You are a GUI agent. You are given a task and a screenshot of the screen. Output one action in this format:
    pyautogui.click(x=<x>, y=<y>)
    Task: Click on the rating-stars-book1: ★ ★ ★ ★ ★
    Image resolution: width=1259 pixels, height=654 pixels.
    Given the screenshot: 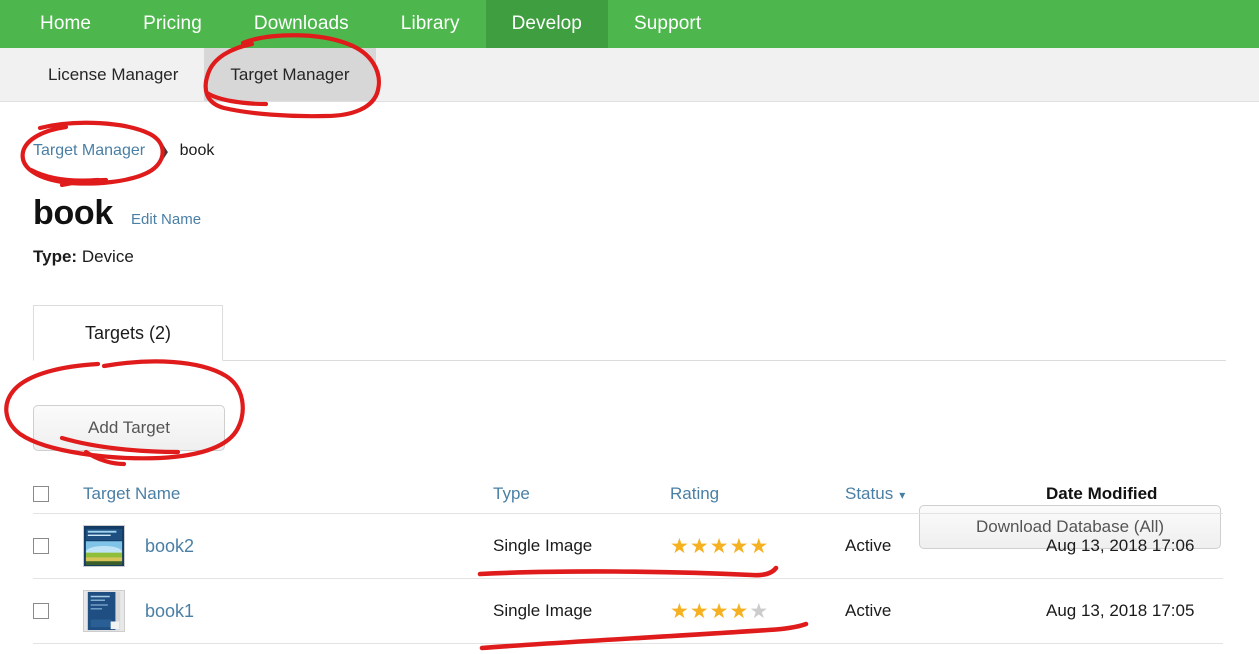 What is the action you would take?
    pyautogui.click(x=757, y=611)
    